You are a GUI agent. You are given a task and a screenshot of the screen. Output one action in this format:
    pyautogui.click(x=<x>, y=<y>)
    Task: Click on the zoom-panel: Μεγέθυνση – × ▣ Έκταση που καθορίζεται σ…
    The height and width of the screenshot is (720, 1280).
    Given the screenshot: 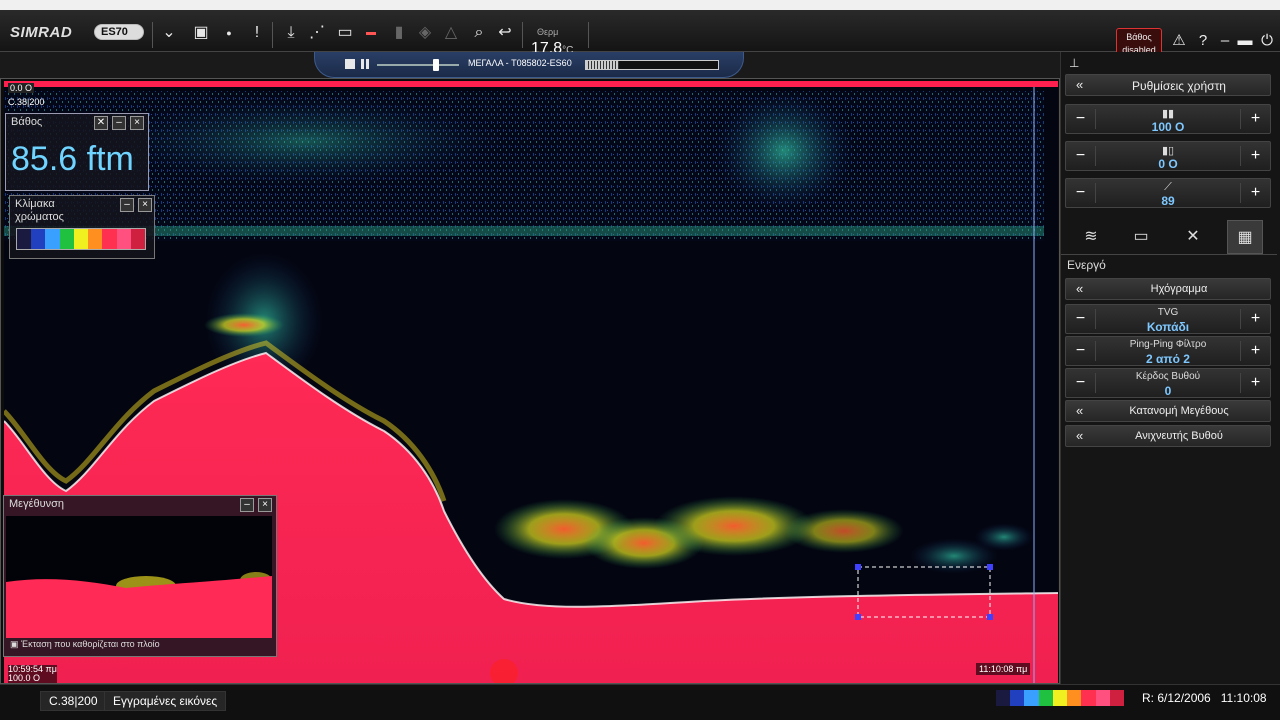 What is the action you would take?
    pyautogui.click(x=140, y=576)
    